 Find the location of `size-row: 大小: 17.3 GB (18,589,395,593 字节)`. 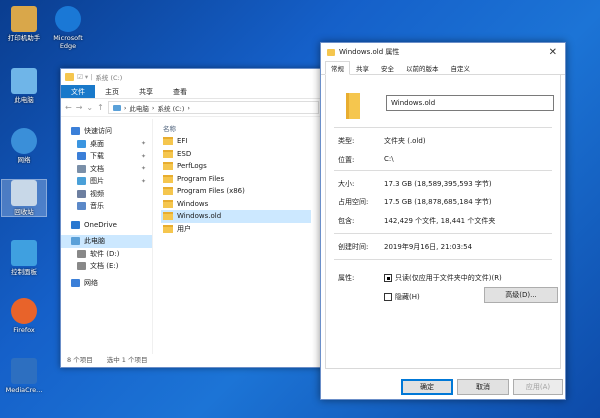

size-row: 大小: 17.3 GB (18,589,395,593 字节) is located at coordinates (415, 184).